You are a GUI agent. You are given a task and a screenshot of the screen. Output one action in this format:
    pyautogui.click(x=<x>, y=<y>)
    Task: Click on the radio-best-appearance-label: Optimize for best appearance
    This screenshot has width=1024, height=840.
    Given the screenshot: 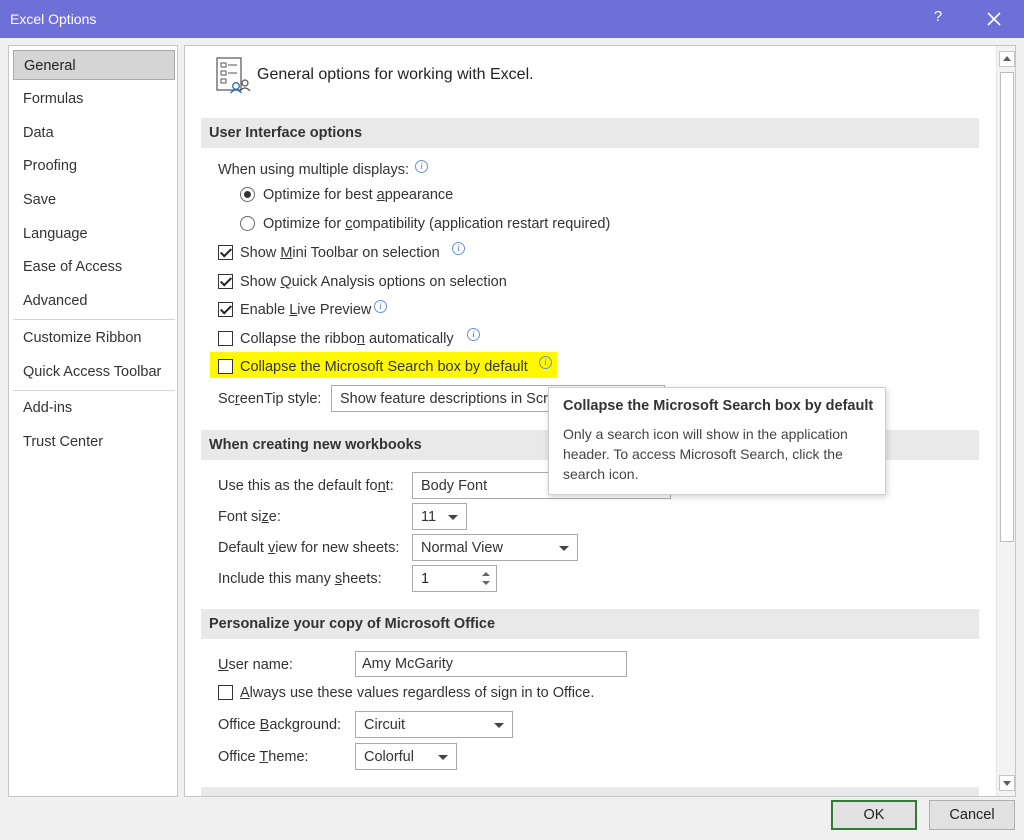 What is the action you would take?
    pyautogui.click(x=358, y=195)
    